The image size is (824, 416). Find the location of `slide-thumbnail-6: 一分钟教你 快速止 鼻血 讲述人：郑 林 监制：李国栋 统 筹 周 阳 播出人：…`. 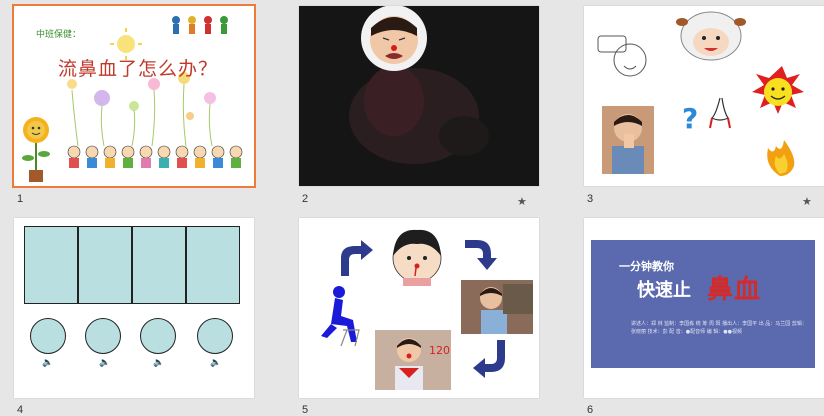

slide-thumbnail-6: 一分钟教你 快速止 鼻血 讲述人：郑 林 监制：李国栋 统 筹 周 阳 播出人：… is located at coordinates (704, 308).